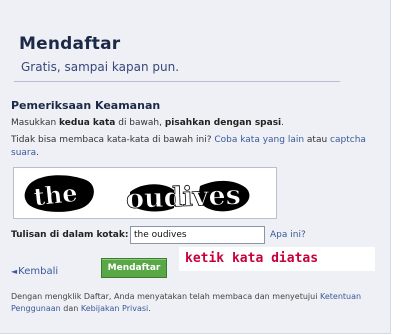 This screenshot has height=335, width=400. Describe the element at coordinates (38, 271) in the screenshot. I see `back-link-label: Kembali` at that location.